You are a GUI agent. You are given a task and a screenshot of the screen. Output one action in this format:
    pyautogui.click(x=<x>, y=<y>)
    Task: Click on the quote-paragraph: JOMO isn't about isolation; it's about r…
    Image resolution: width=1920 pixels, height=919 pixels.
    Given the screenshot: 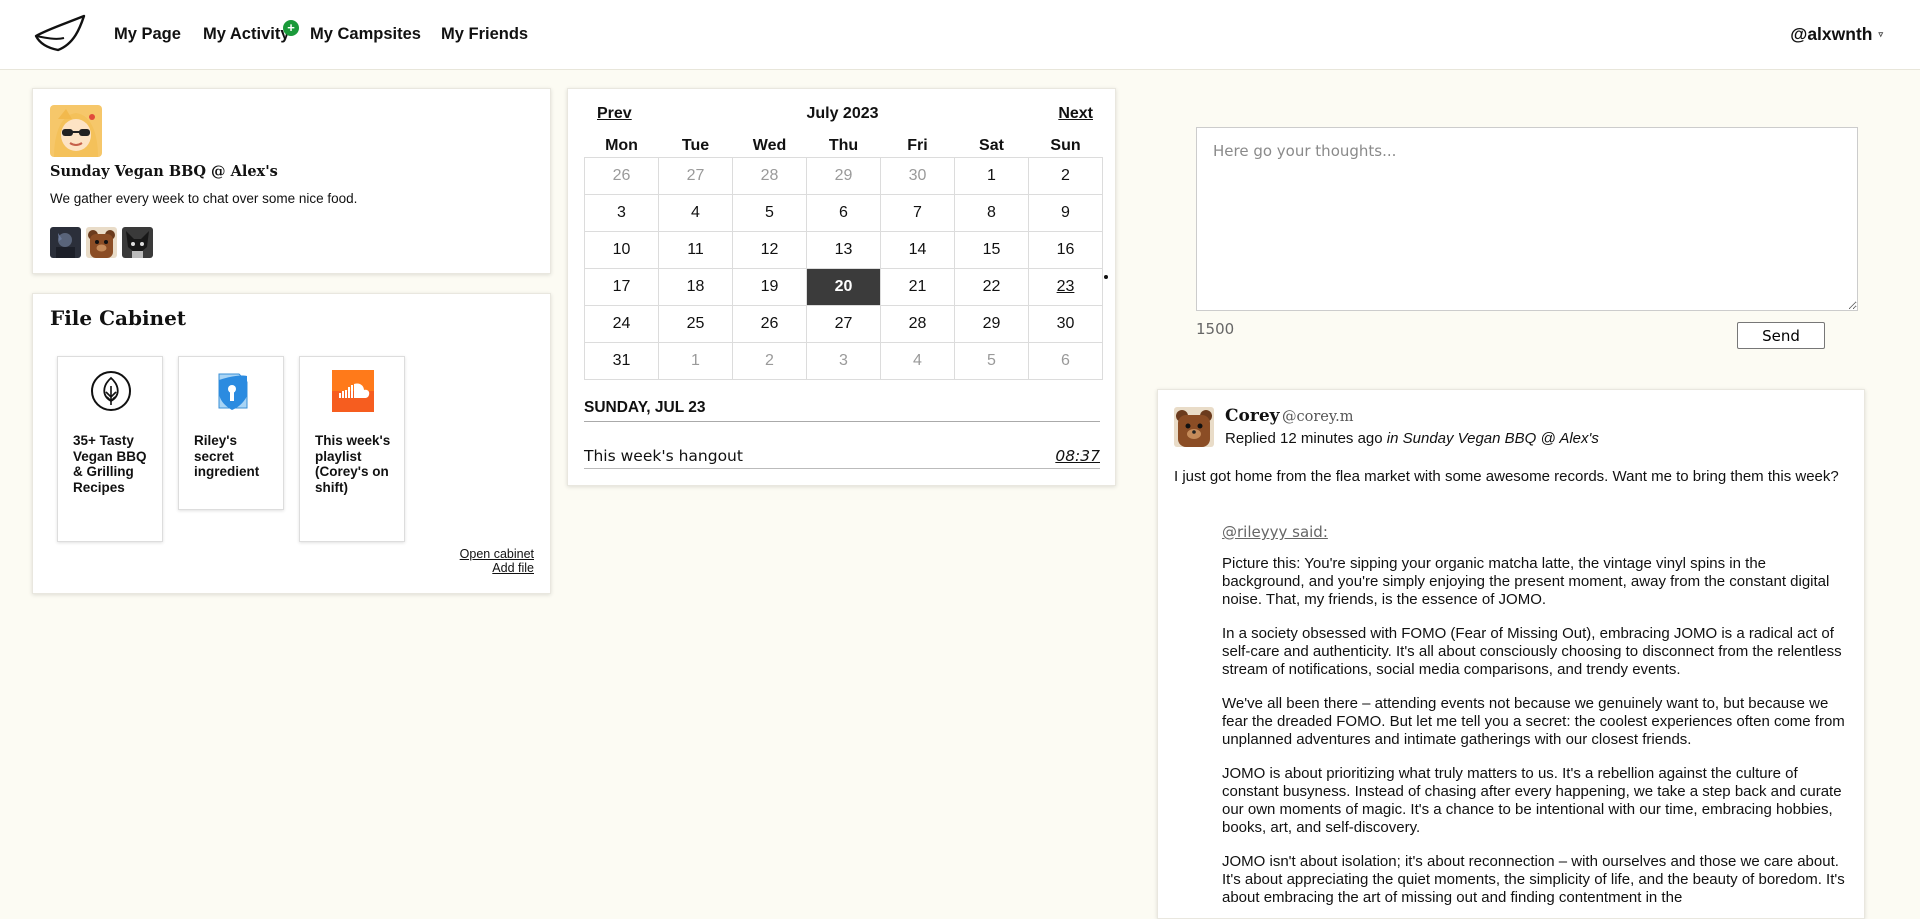 What is the action you would take?
    pyautogui.click(x=1533, y=879)
    